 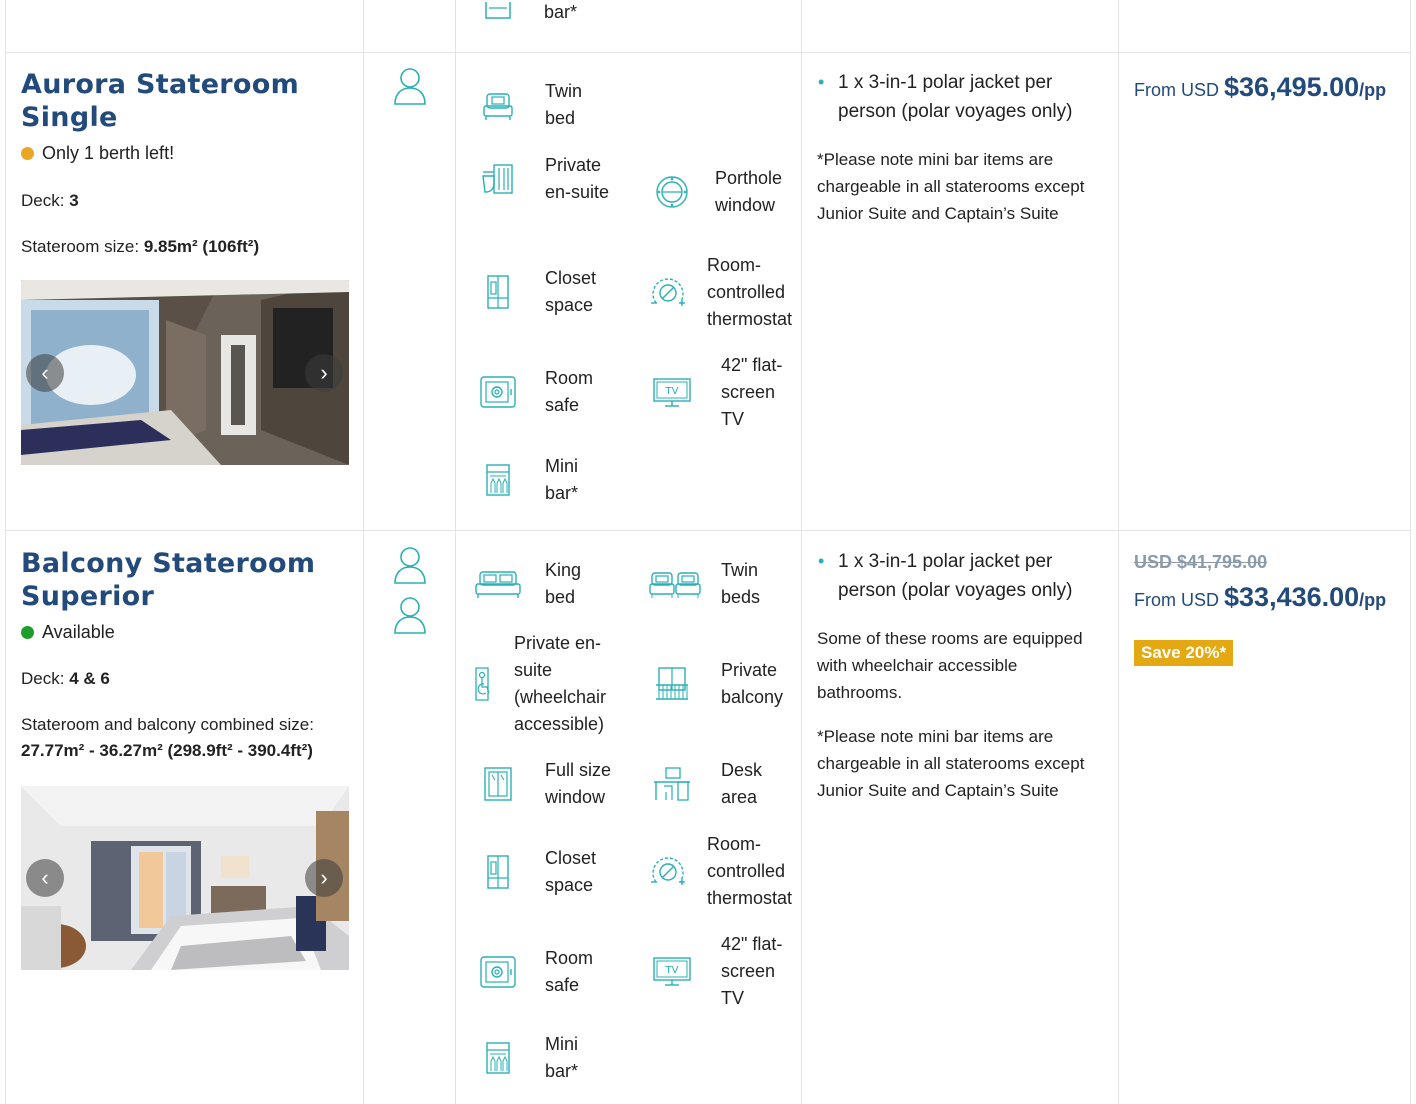 I want to click on feature-label: Private balcony, so click(x=752, y=683).